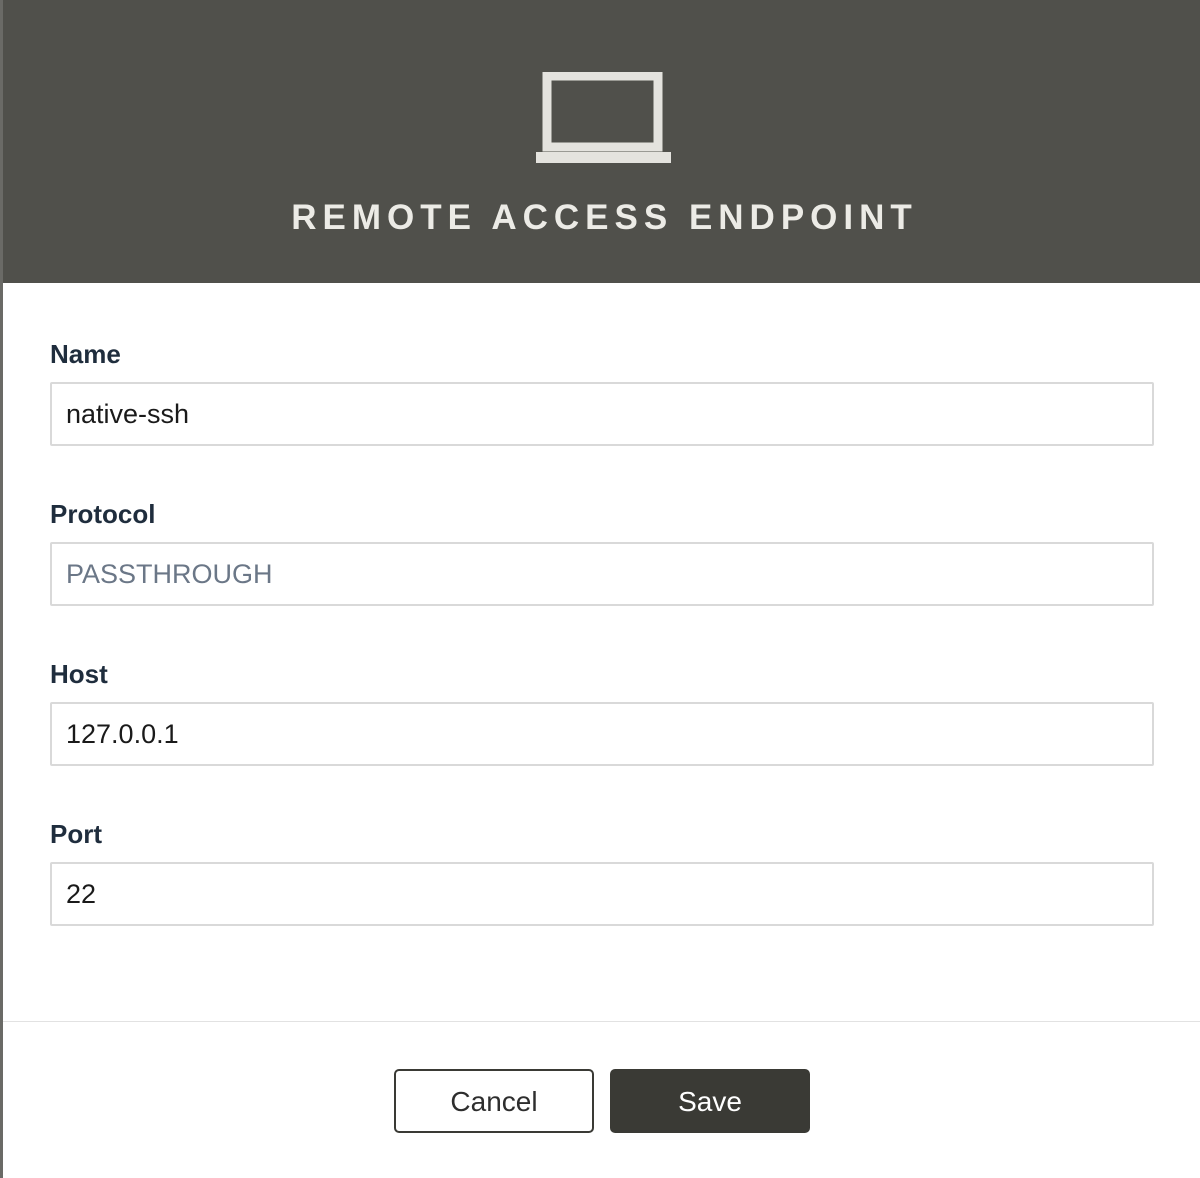  I want to click on port-input, so click(602, 894).